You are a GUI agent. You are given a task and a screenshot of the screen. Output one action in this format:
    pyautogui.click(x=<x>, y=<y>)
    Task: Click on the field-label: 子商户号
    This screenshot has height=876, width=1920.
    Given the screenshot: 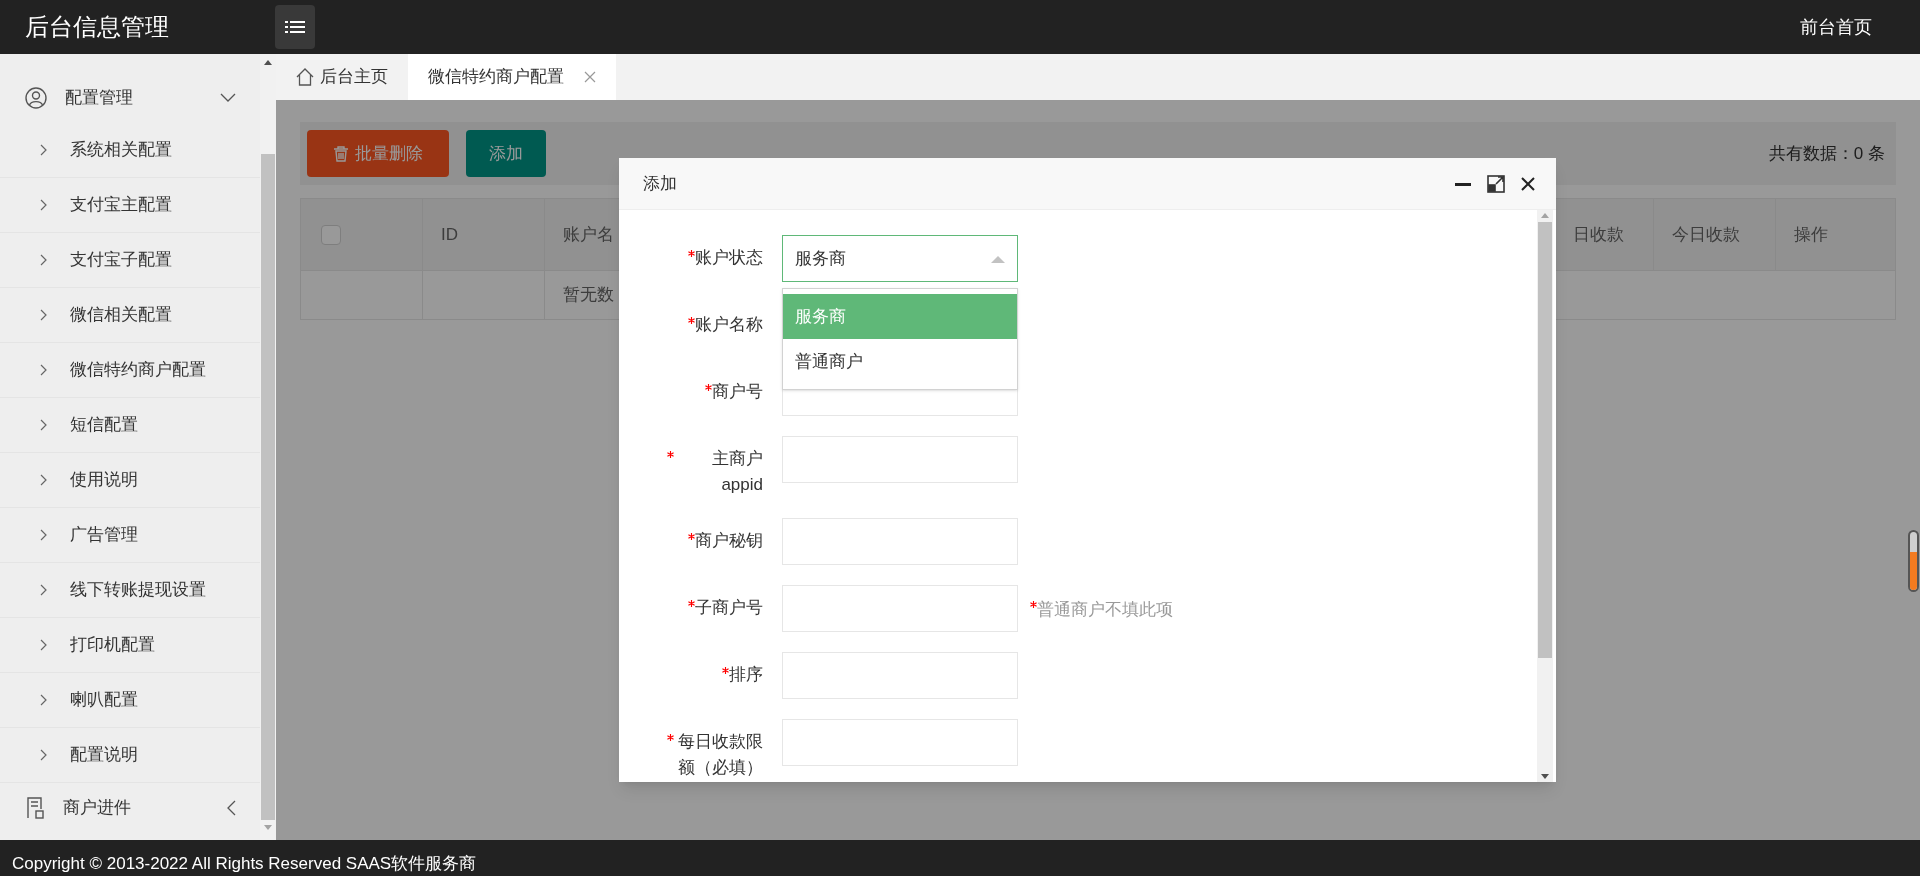 What is the action you would take?
    pyautogui.click(x=729, y=608)
    